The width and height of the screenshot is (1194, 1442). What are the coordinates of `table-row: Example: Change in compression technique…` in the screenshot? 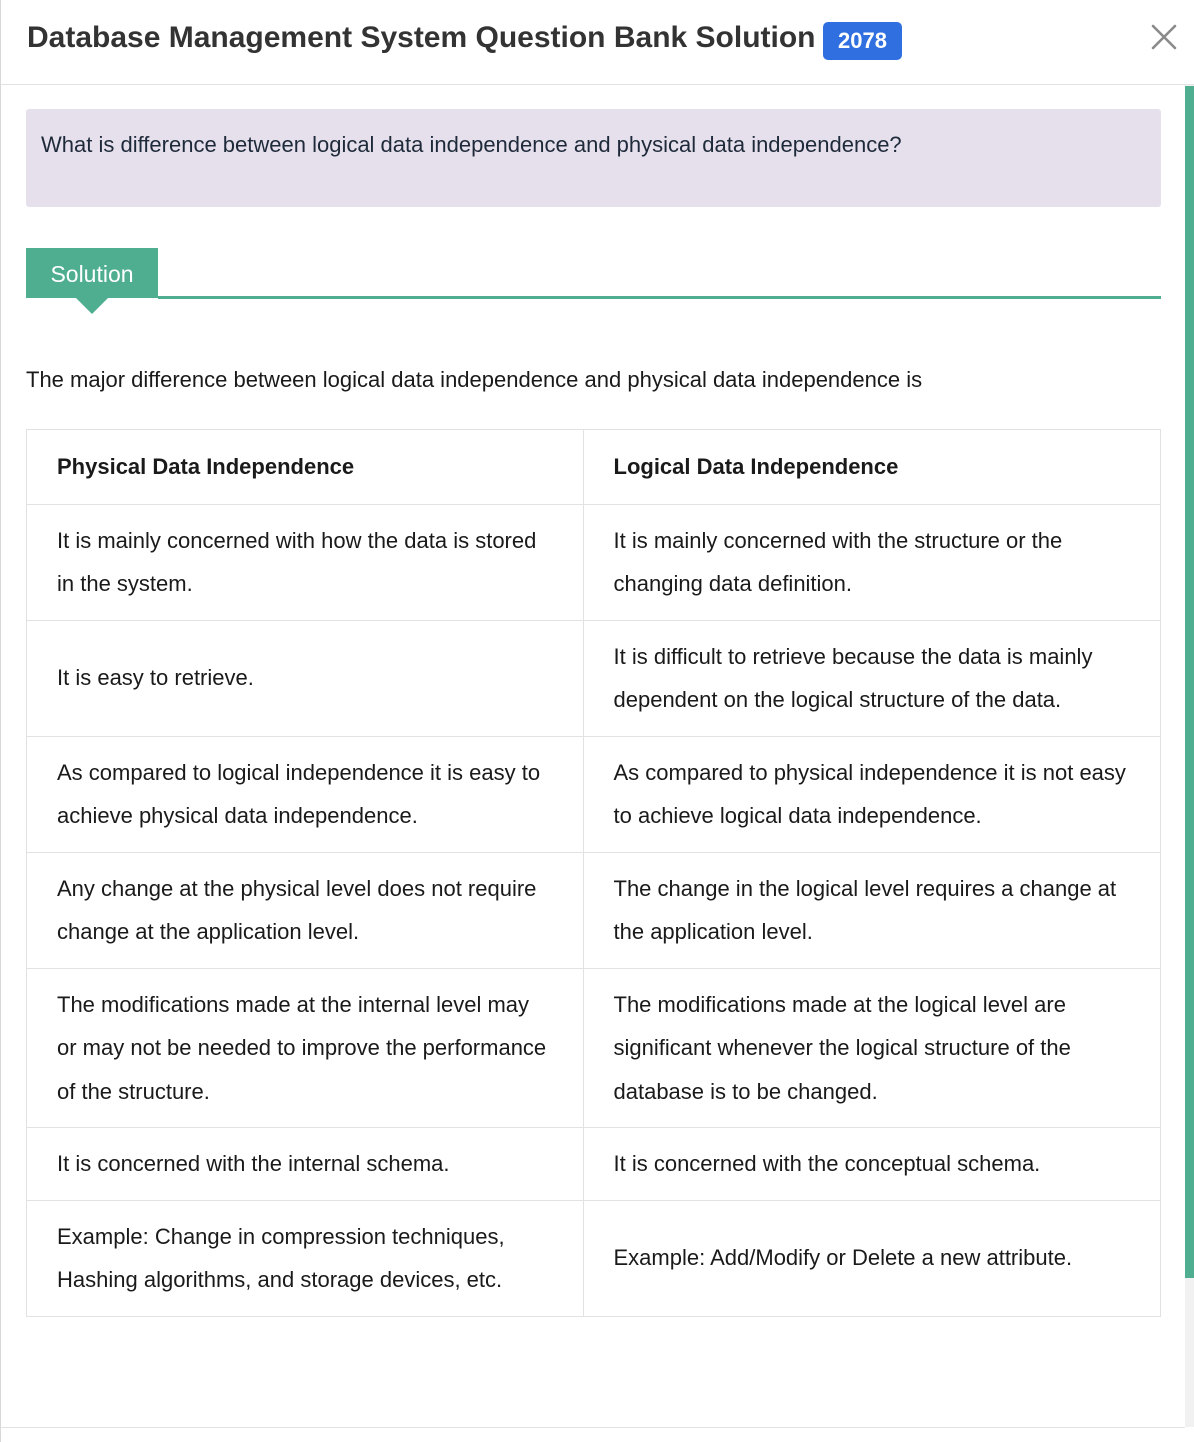 It's located at (593, 1258).